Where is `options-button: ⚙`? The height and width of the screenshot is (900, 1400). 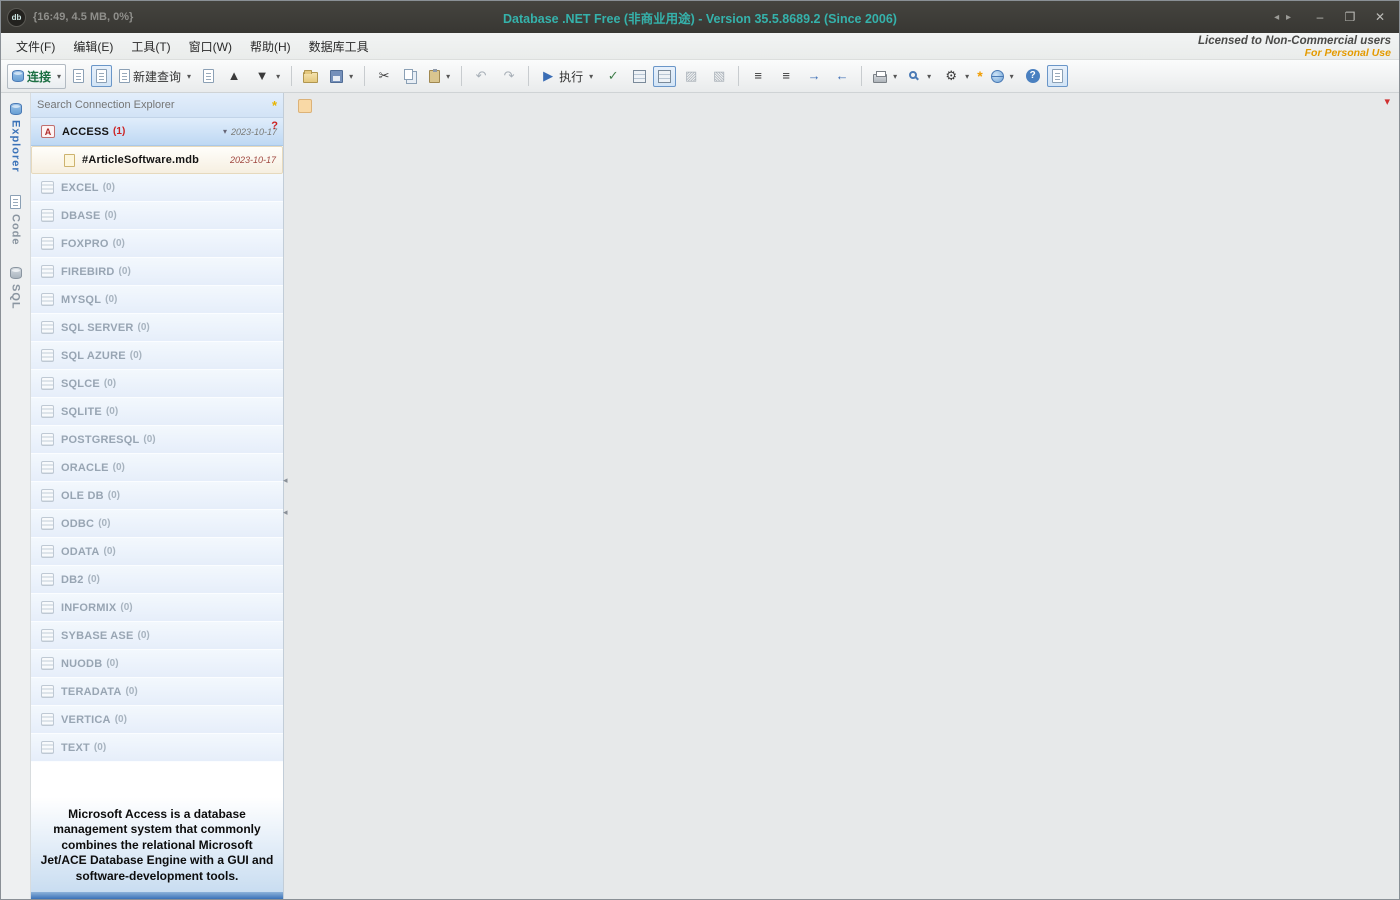
options-button: ⚙ is located at coordinates (956, 76).